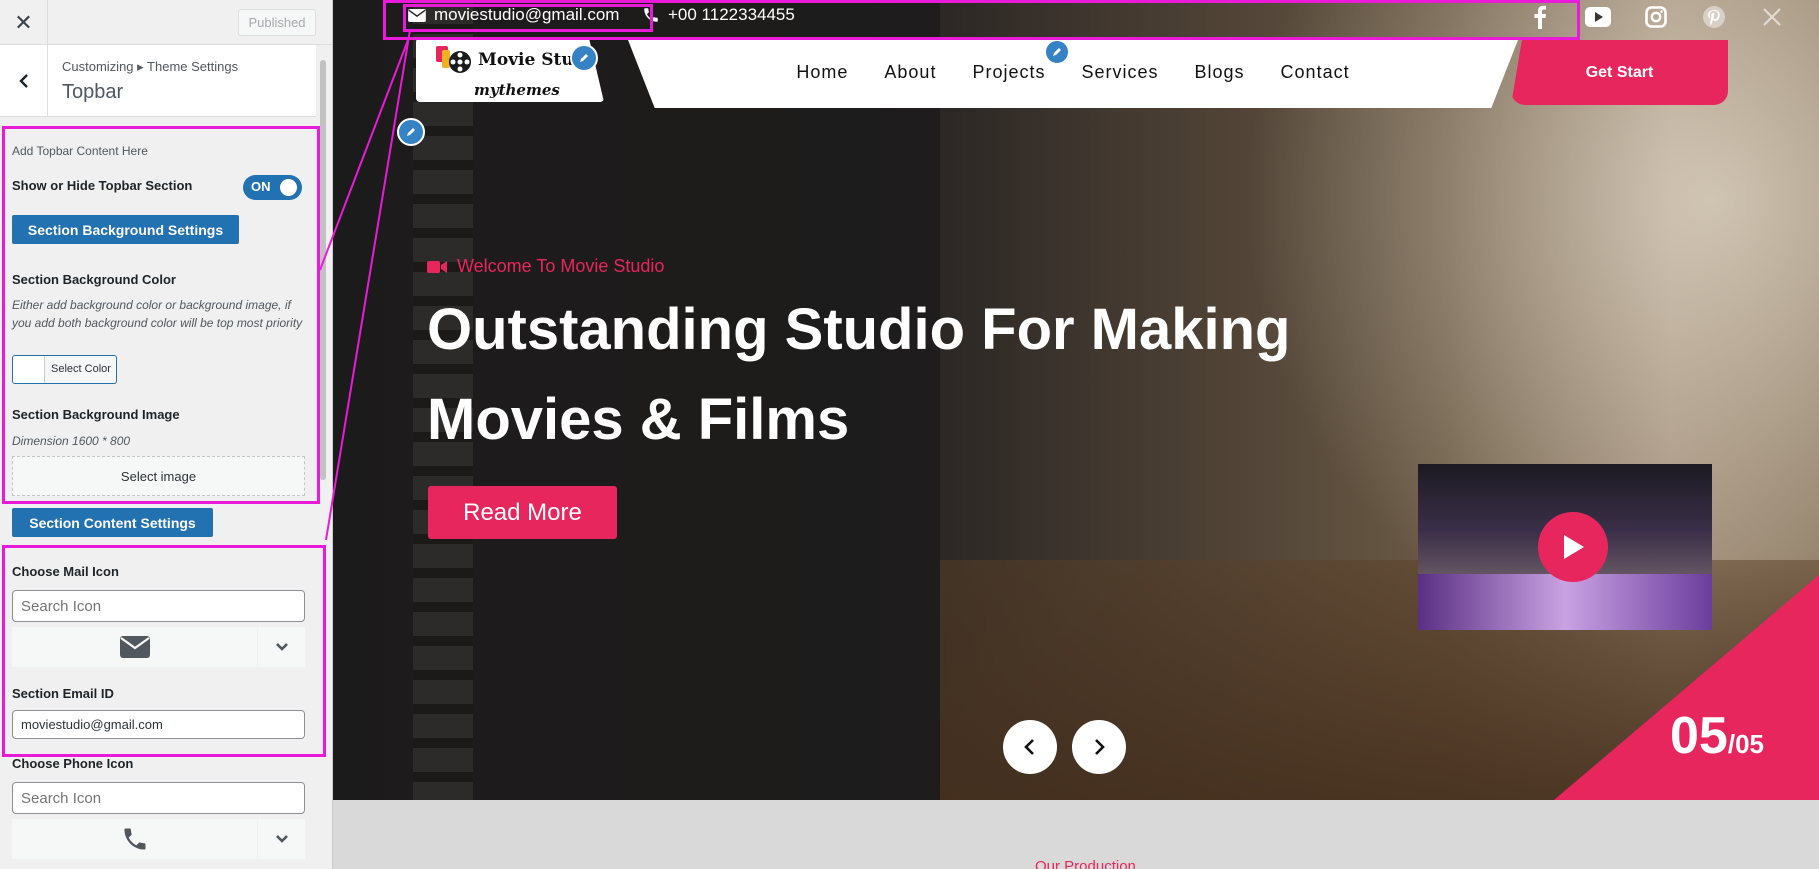 Image resolution: width=1819 pixels, height=869 pixels. What do you see at coordinates (1772, 17) in the screenshot?
I see `x-icon` at bounding box center [1772, 17].